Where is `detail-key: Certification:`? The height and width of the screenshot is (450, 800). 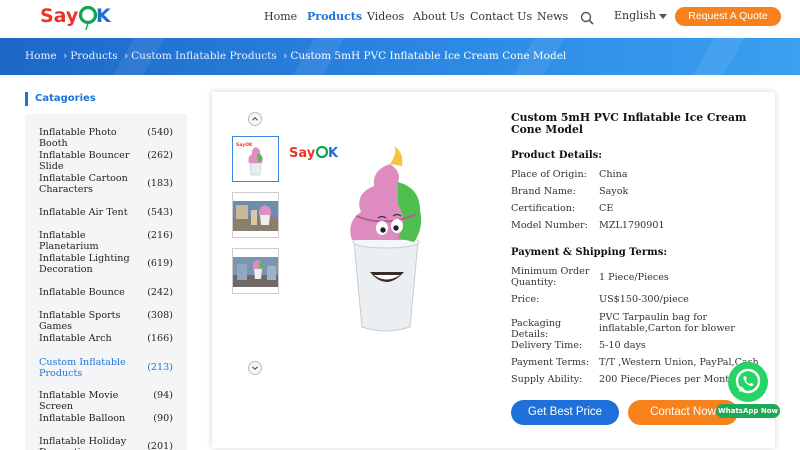 detail-key: Certification: is located at coordinates (543, 208).